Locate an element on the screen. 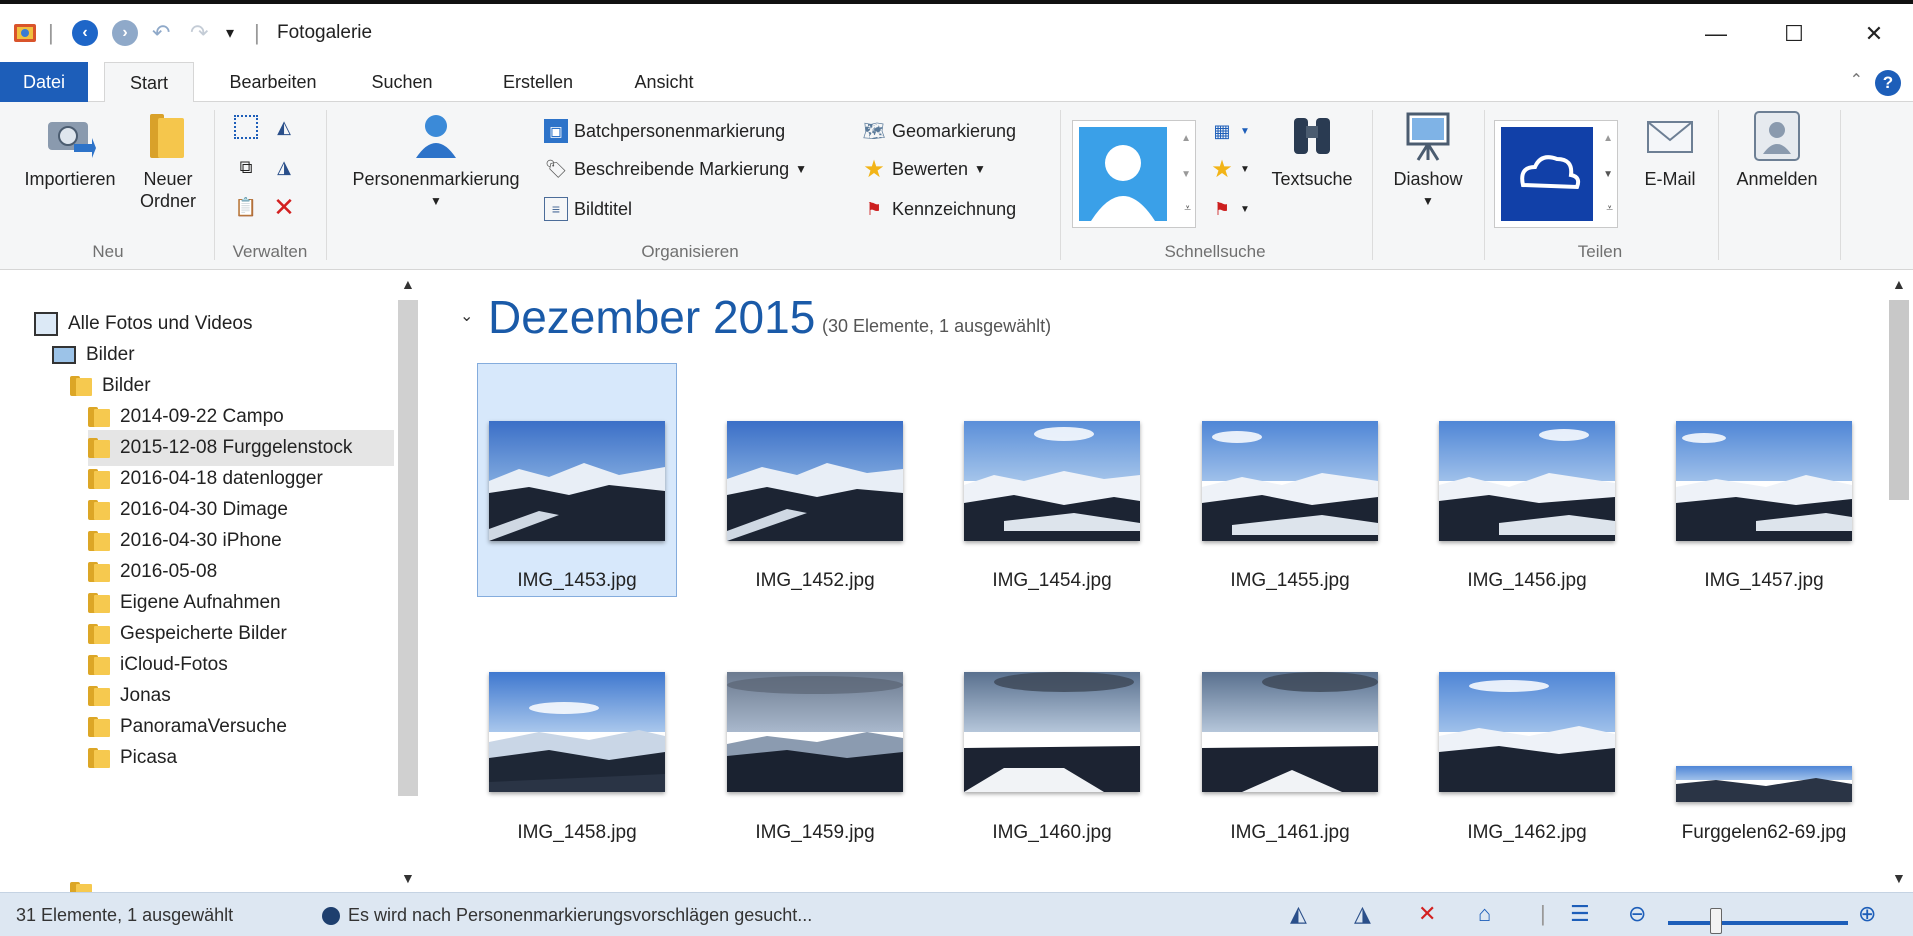  tab-datei: Datei is located at coordinates (44, 82).